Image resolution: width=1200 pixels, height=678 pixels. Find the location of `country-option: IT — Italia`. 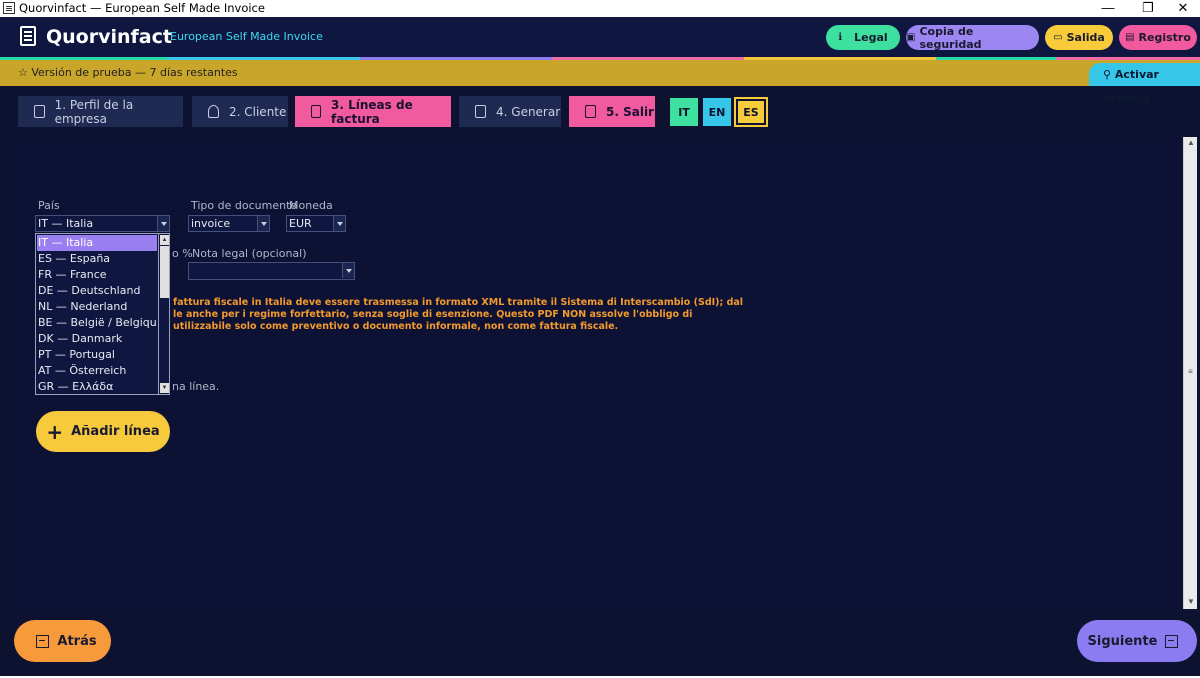

country-option: IT — Italia is located at coordinates (97, 243).